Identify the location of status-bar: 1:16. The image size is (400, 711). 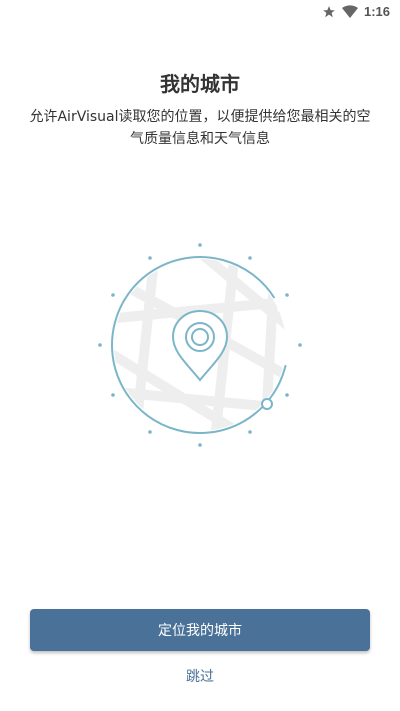
(200, 13).